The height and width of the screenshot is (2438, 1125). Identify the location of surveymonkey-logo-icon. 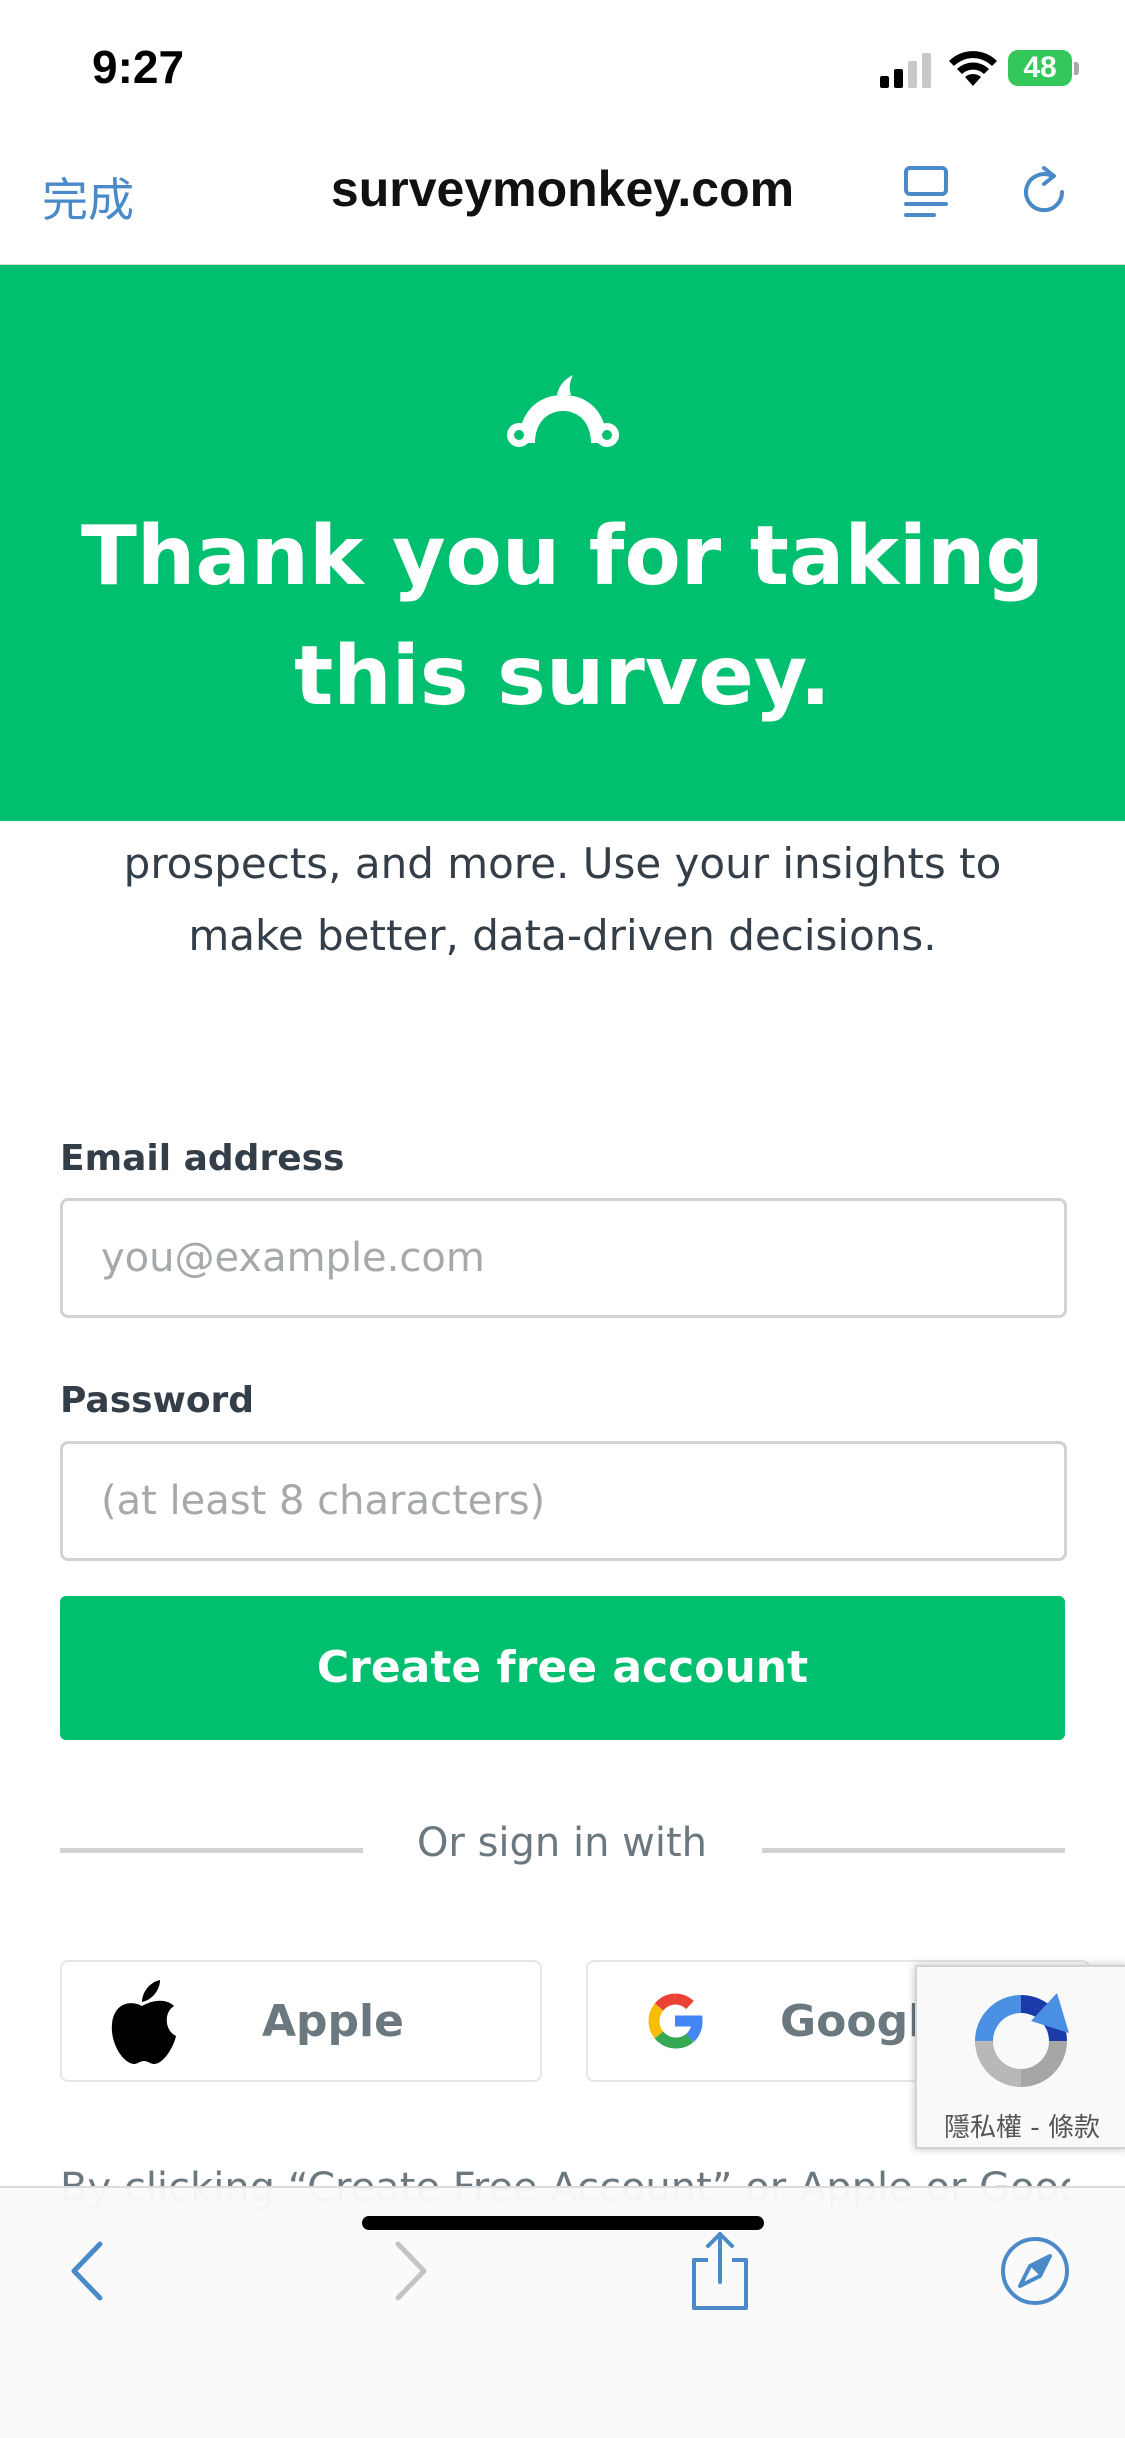
(563, 411).